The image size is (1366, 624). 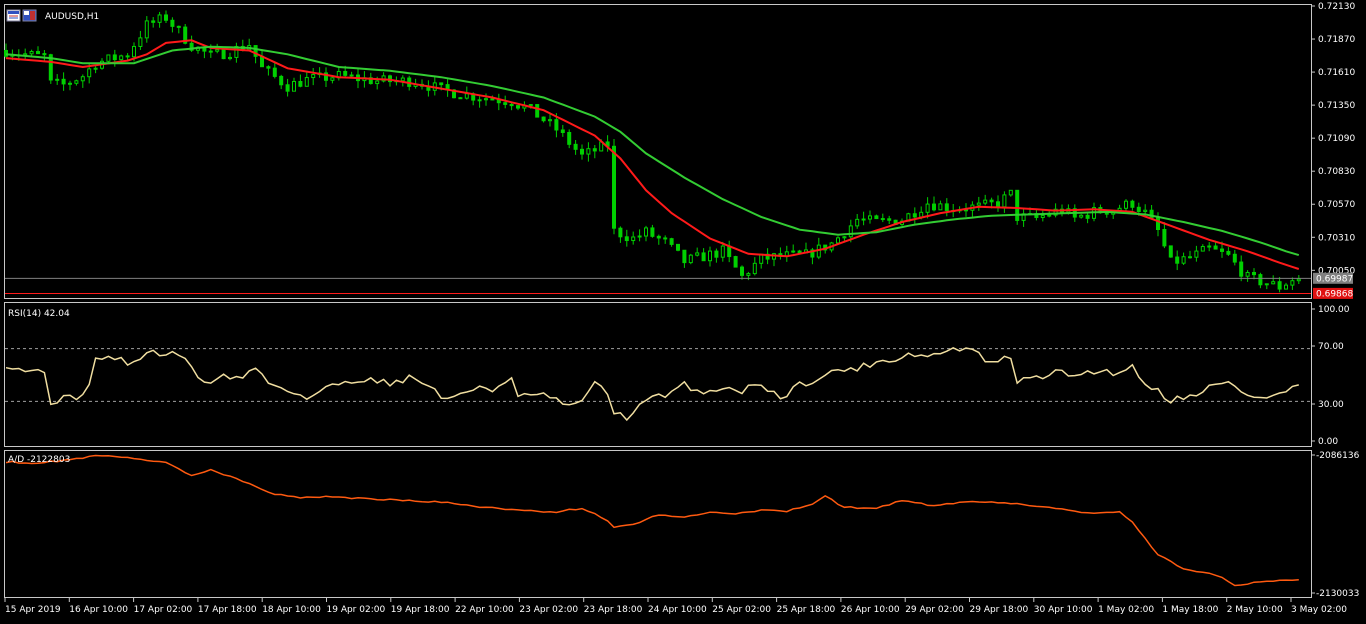 I want to click on rsi-axis-label: 30.00, so click(x=1331, y=405).